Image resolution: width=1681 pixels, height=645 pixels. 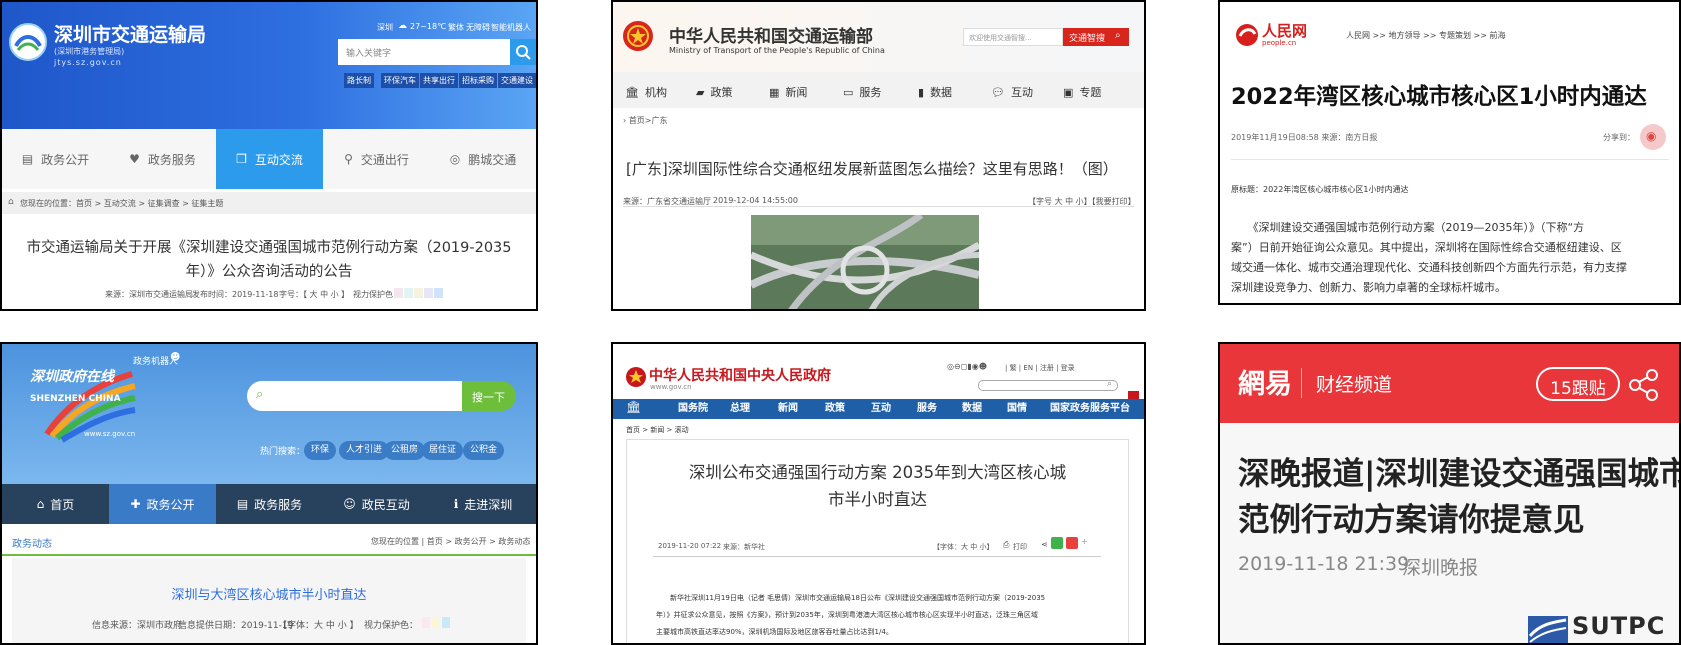 What do you see at coordinates (1020, 547) in the screenshot?
I see `print-link: 打印` at bounding box center [1020, 547].